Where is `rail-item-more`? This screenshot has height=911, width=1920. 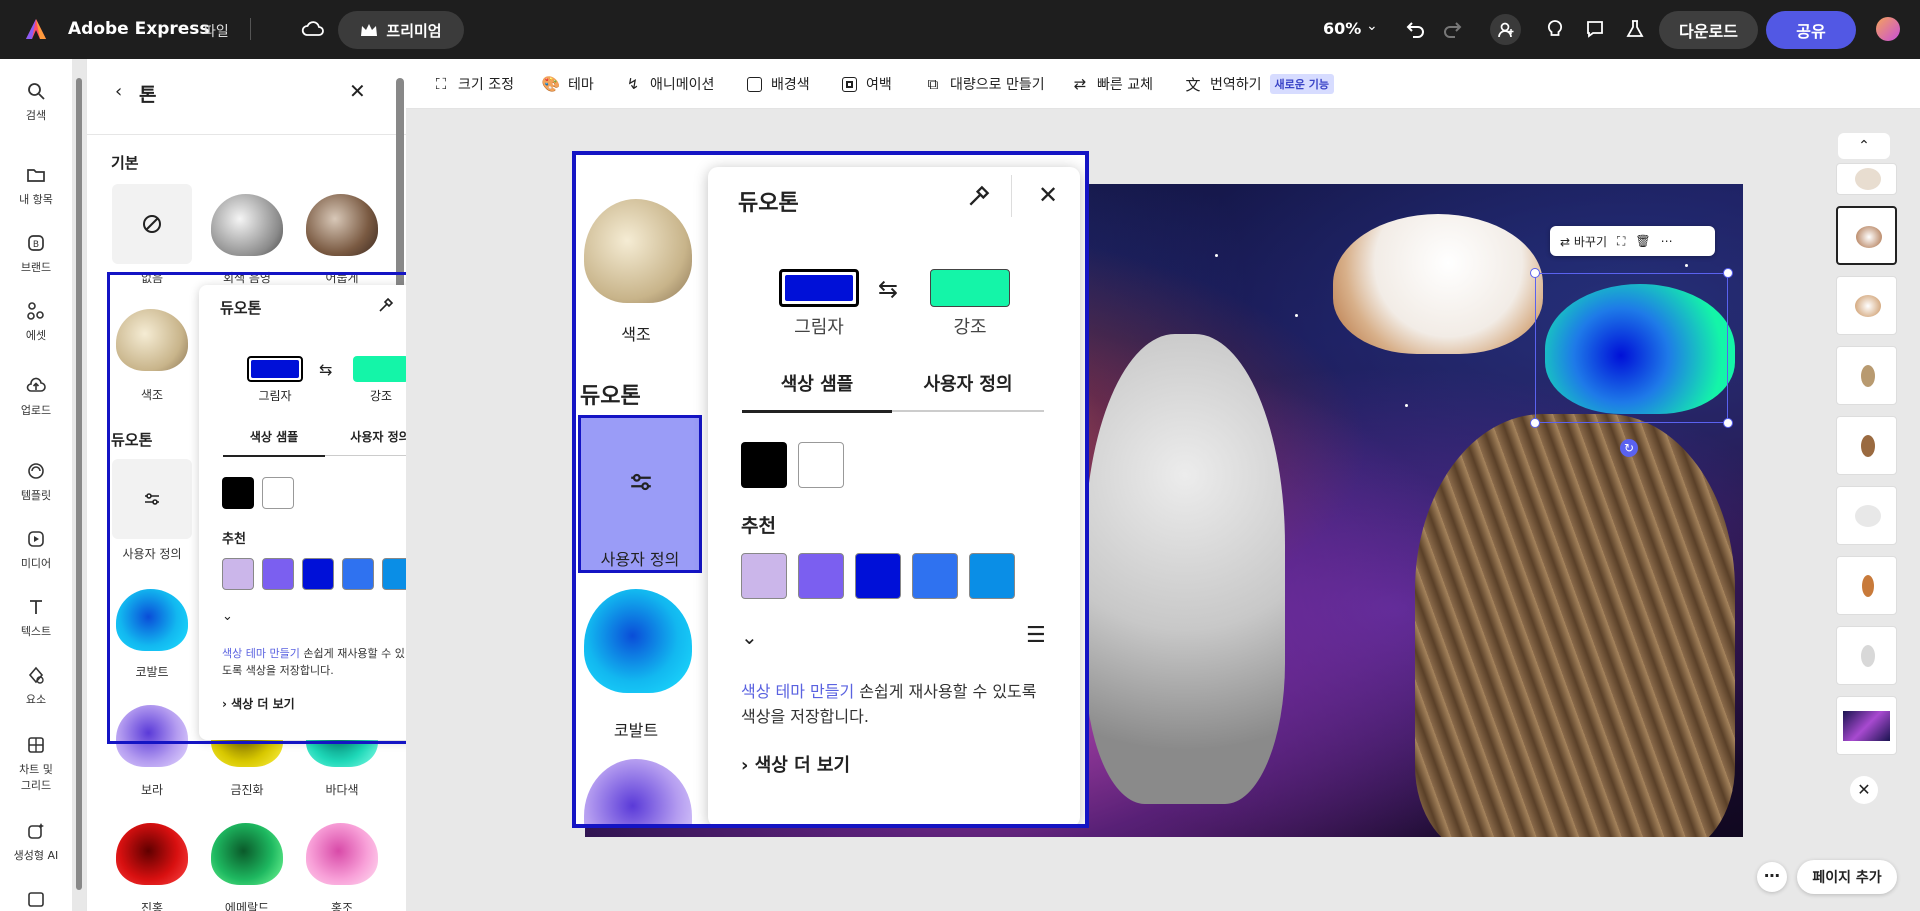
rail-item-more is located at coordinates (36, 900).